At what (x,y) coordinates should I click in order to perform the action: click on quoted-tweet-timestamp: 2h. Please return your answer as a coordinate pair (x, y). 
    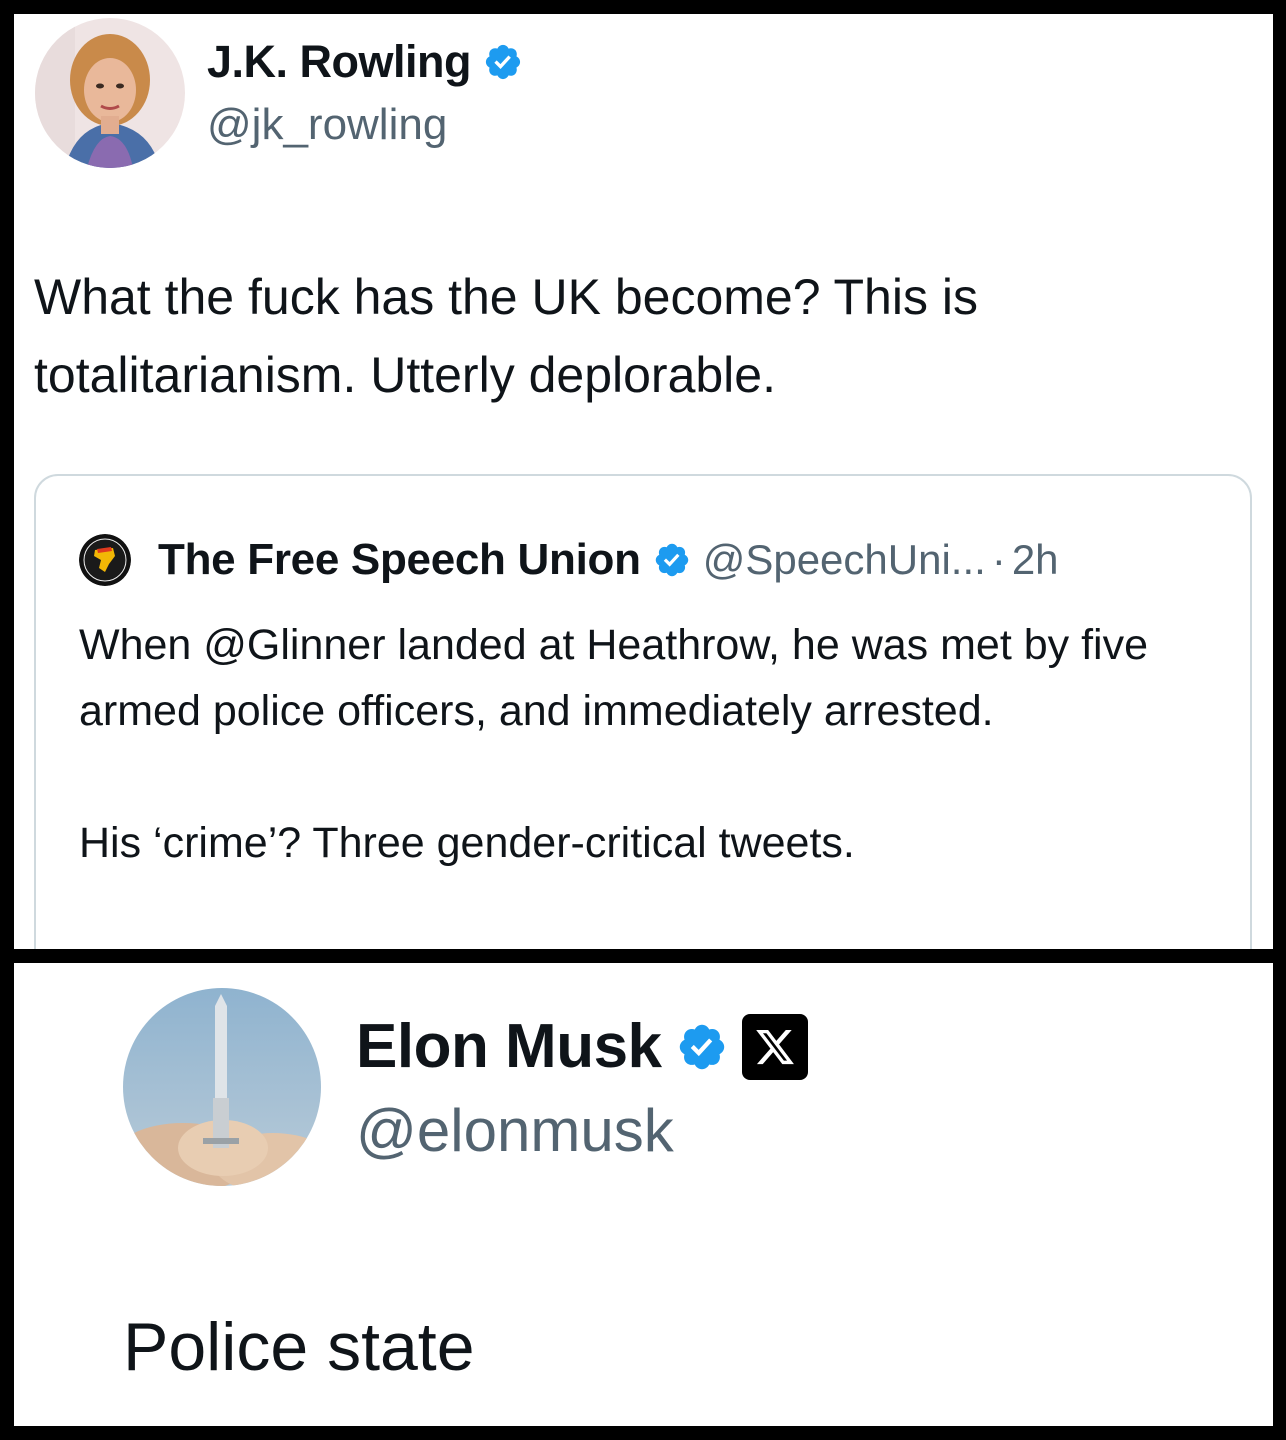
    Looking at the image, I should click on (1035, 560).